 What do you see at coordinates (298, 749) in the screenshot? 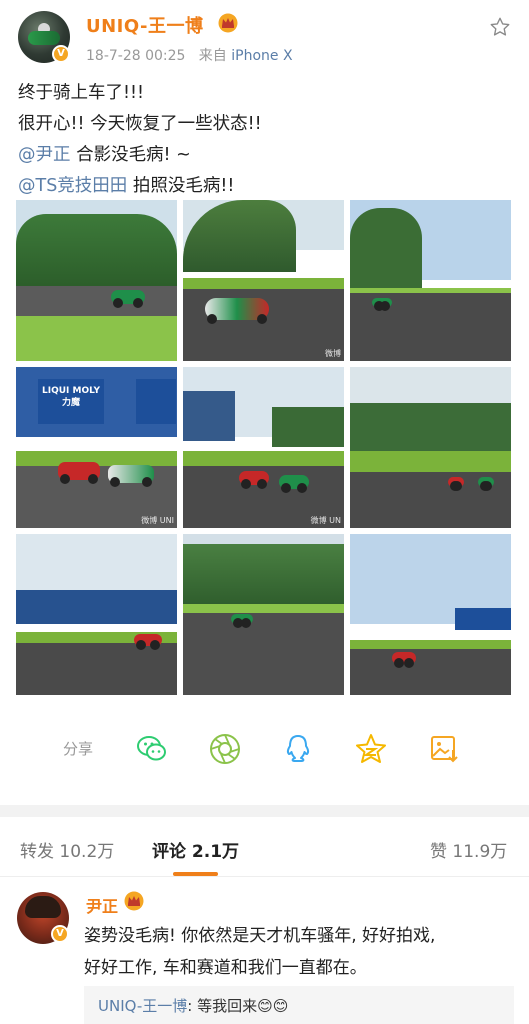
I see `qq-icon` at bounding box center [298, 749].